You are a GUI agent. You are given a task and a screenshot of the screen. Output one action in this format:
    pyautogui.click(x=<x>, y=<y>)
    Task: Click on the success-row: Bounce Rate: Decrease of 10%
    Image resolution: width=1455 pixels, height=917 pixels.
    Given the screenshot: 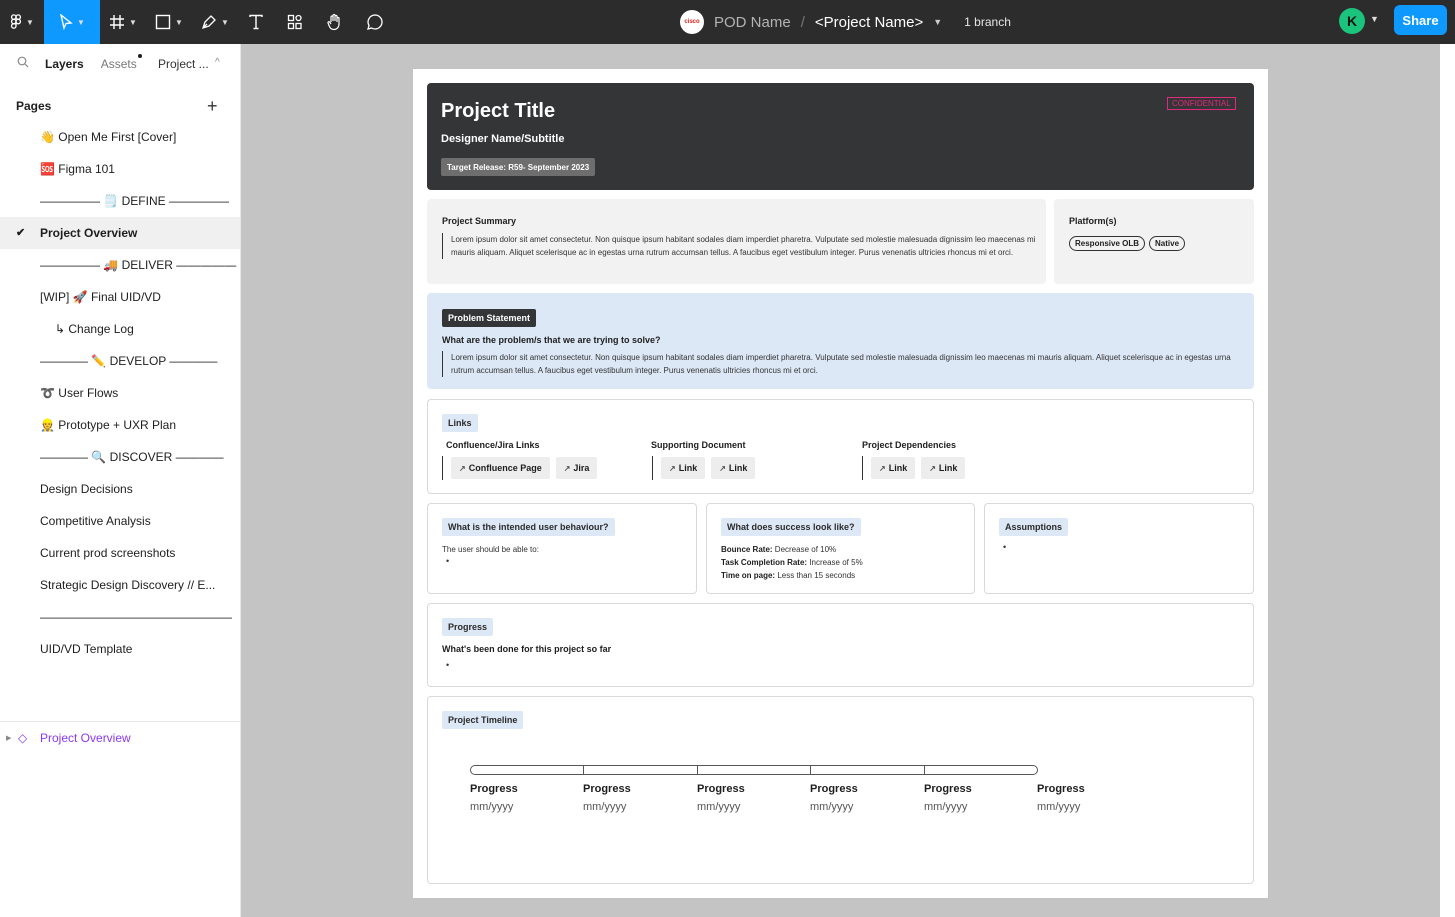 What is the action you would take?
    pyautogui.click(x=778, y=549)
    